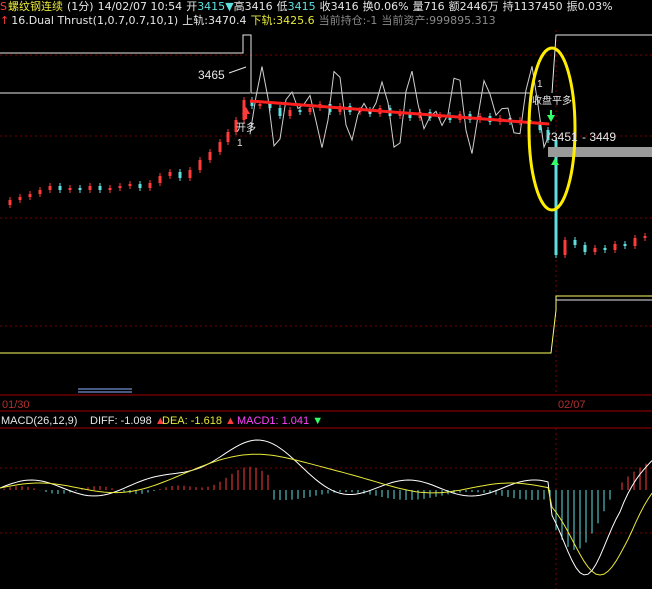 This screenshot has height=589, width=652. What do you see at coordinates (599, 137) in the screenshot?
I see `price-label-3449: - 3449` at bounding box center [599, 137].